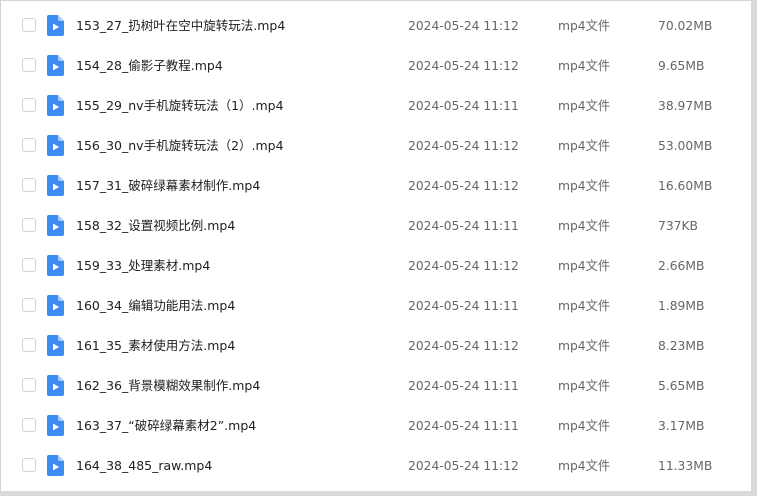  What do you see at coordinates (168, 386) in the screenshot?
I see `file-name: 162_36_背景模糊效果制作.mp4` at bounding box center [168, 386].